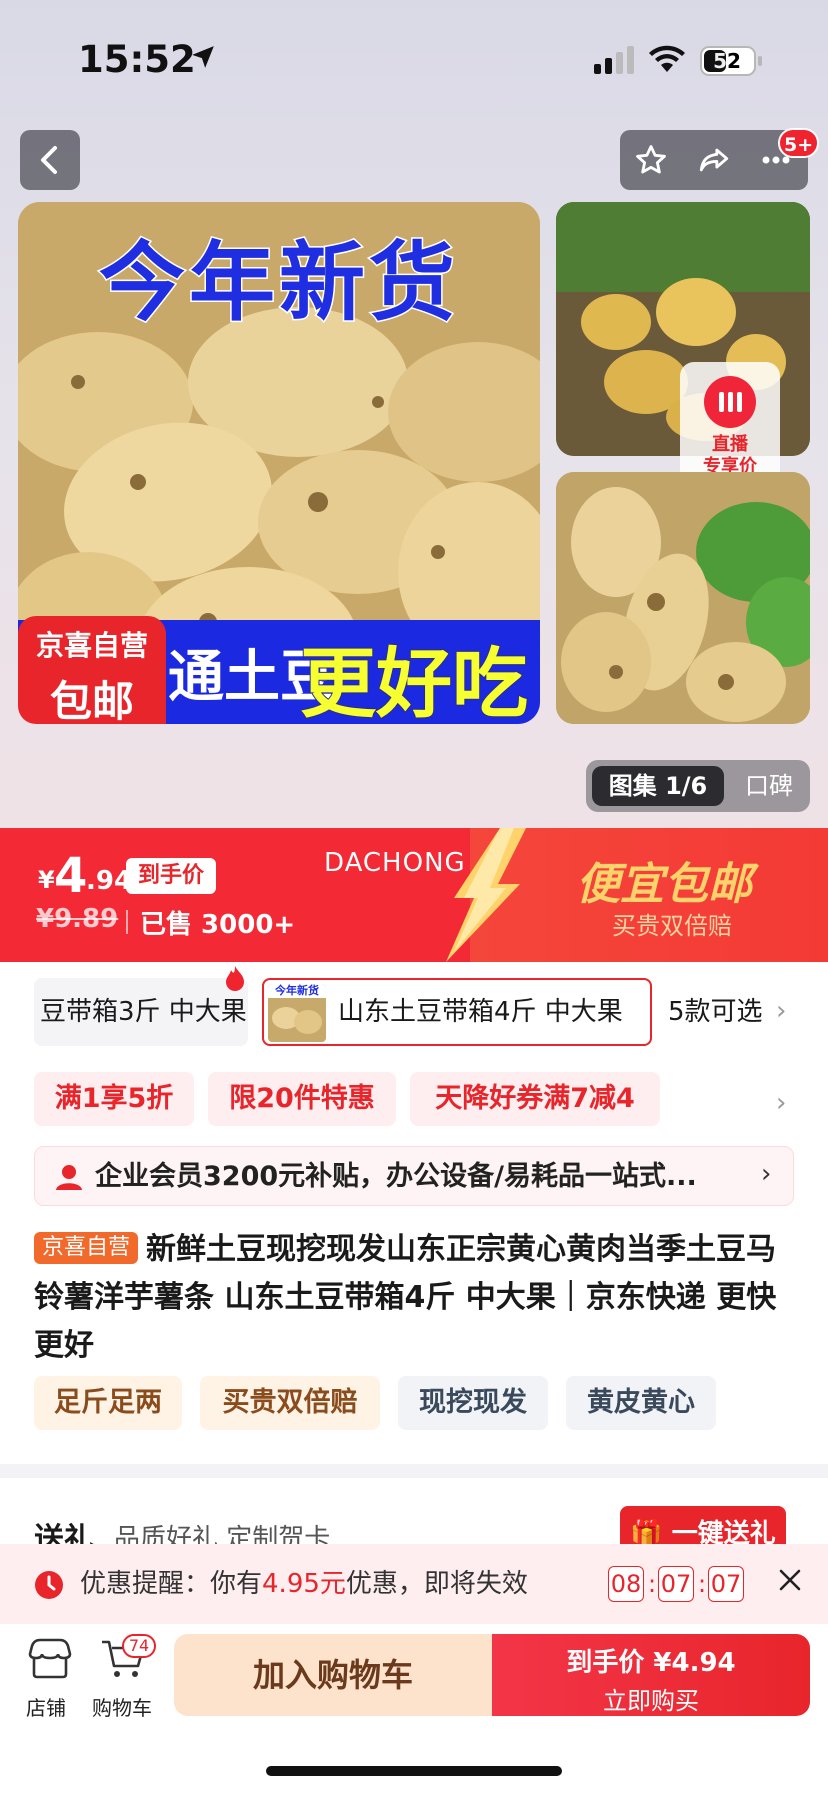 Image resolution: width=828 pixels, height=1796 pixels. I want to click on promo-subtitle: 买贵双倍赔, so click(672, 926).